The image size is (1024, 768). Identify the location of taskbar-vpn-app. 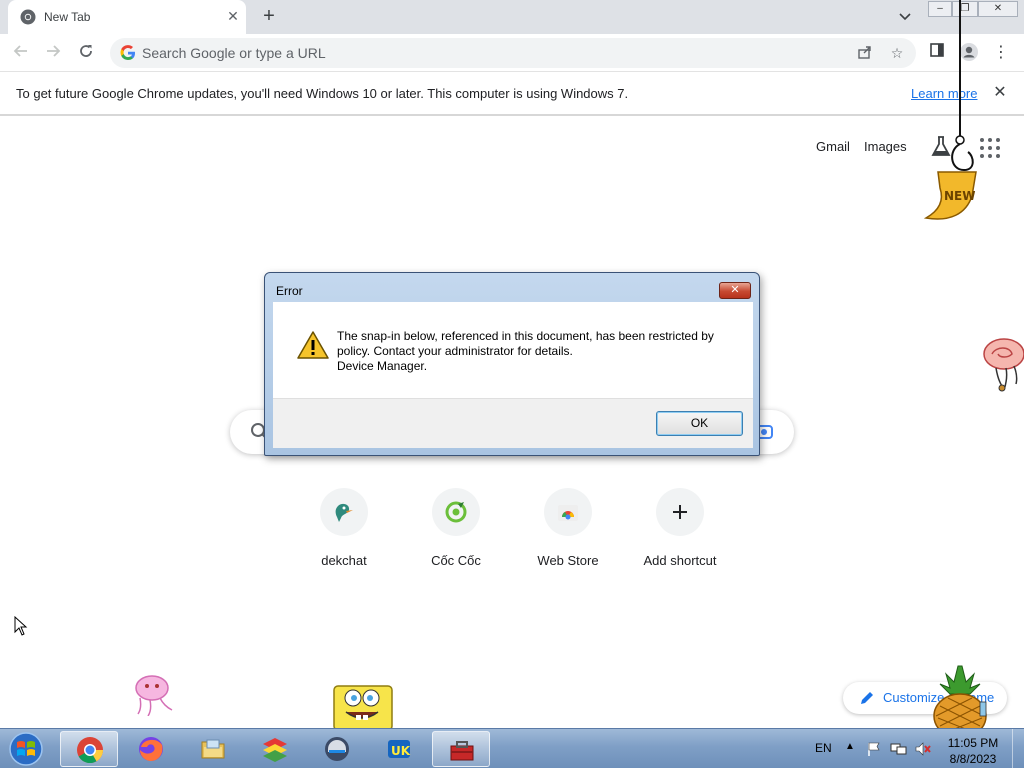
(337, 749).